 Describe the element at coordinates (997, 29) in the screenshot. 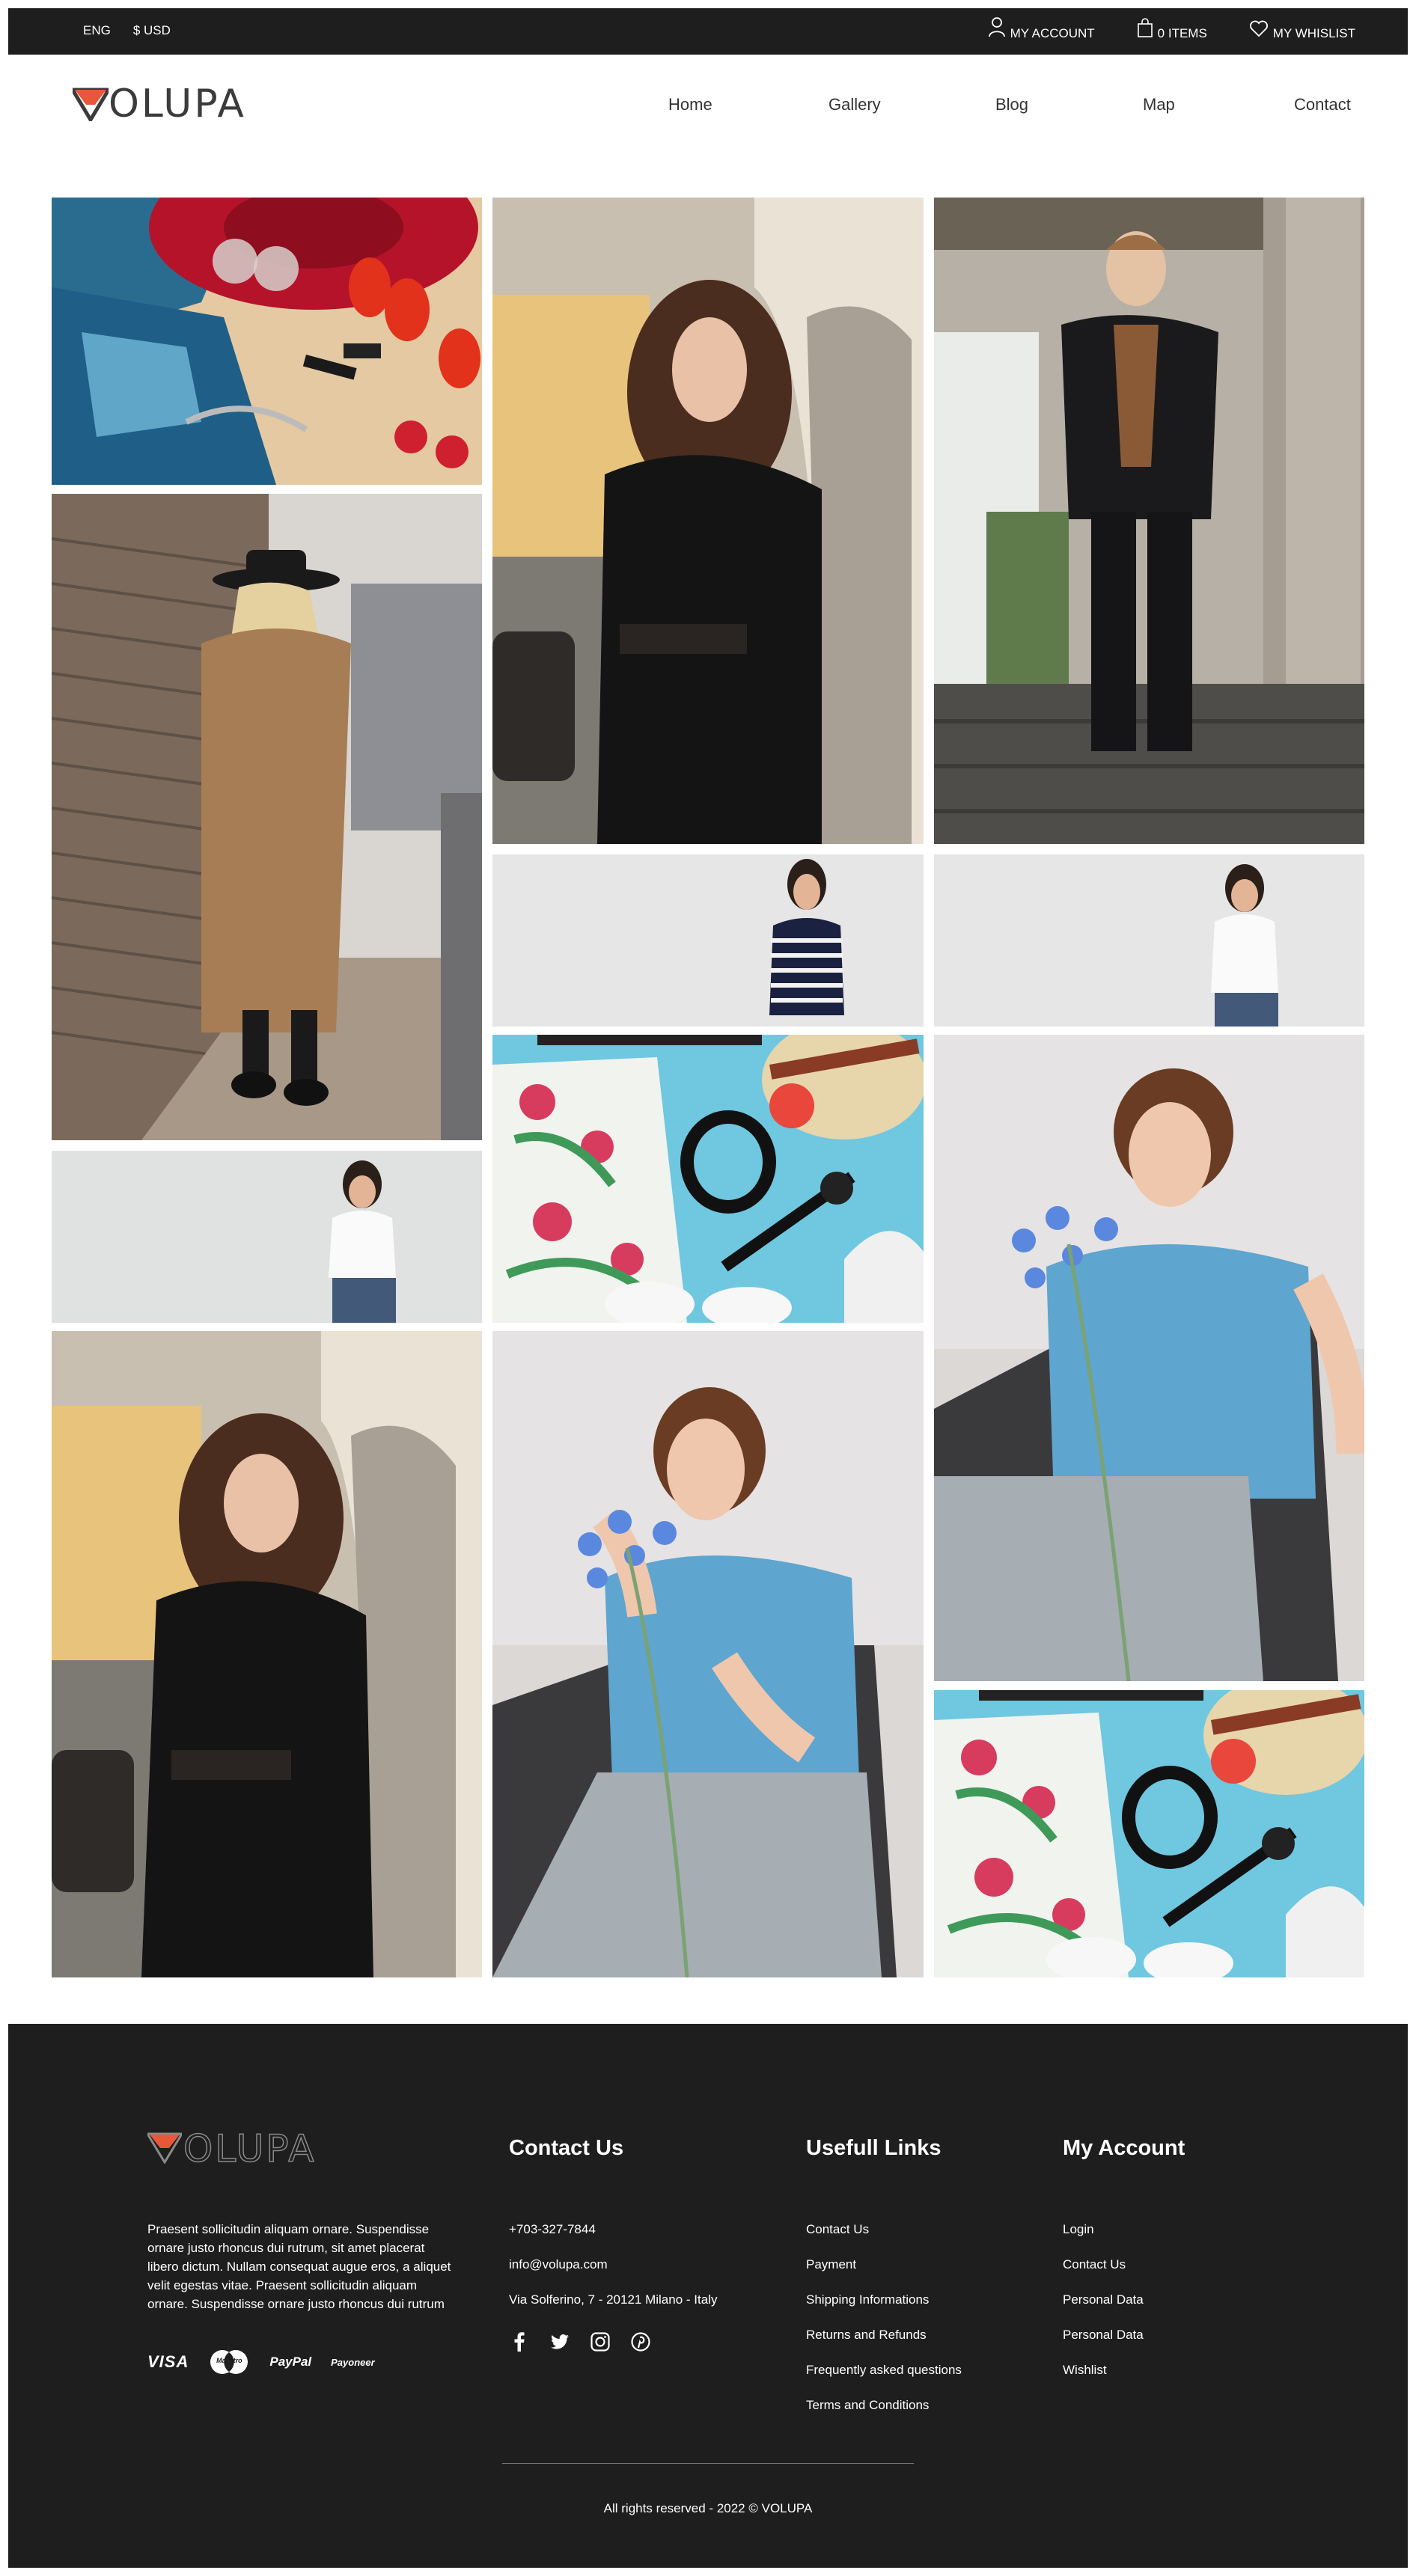

I see `user-icon` at that location.